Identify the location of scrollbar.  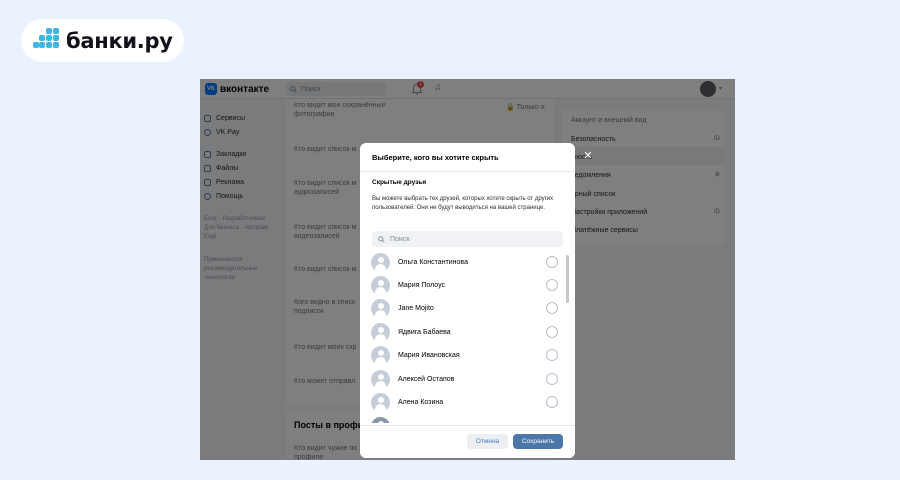
(567, 279).